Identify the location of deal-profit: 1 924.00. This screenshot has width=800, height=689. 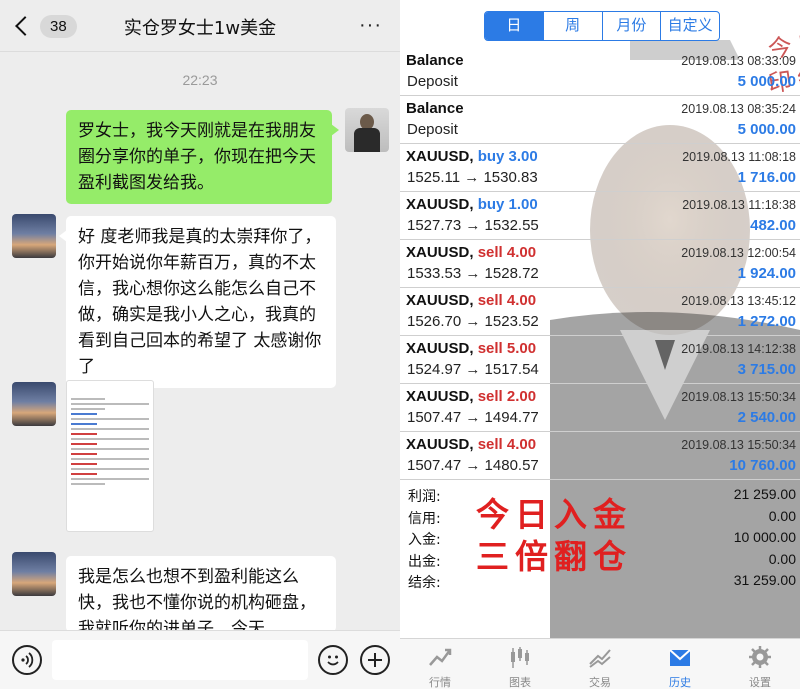
(766, 273).